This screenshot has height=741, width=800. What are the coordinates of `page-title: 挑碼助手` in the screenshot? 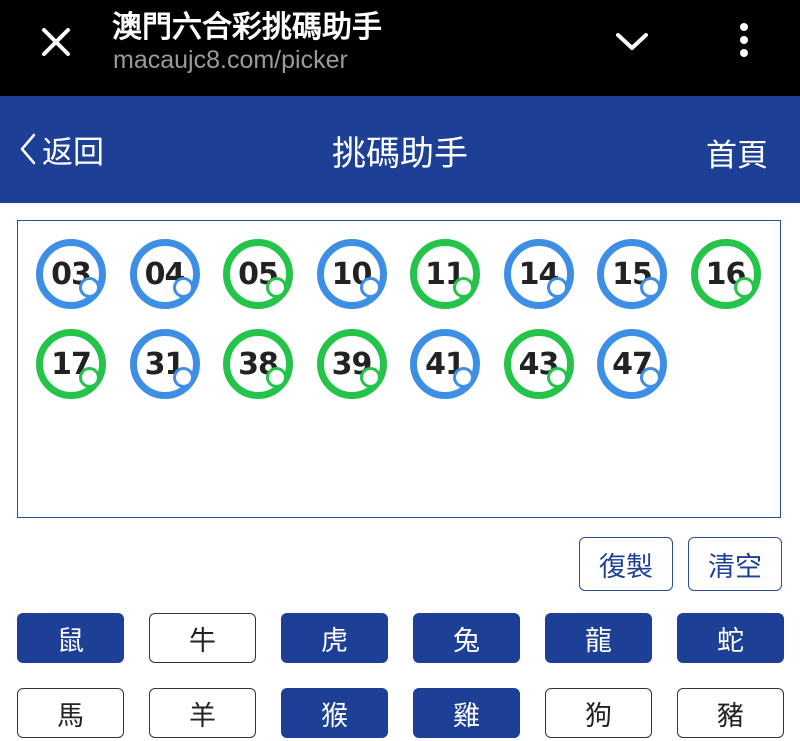 It's located at (400, 154).